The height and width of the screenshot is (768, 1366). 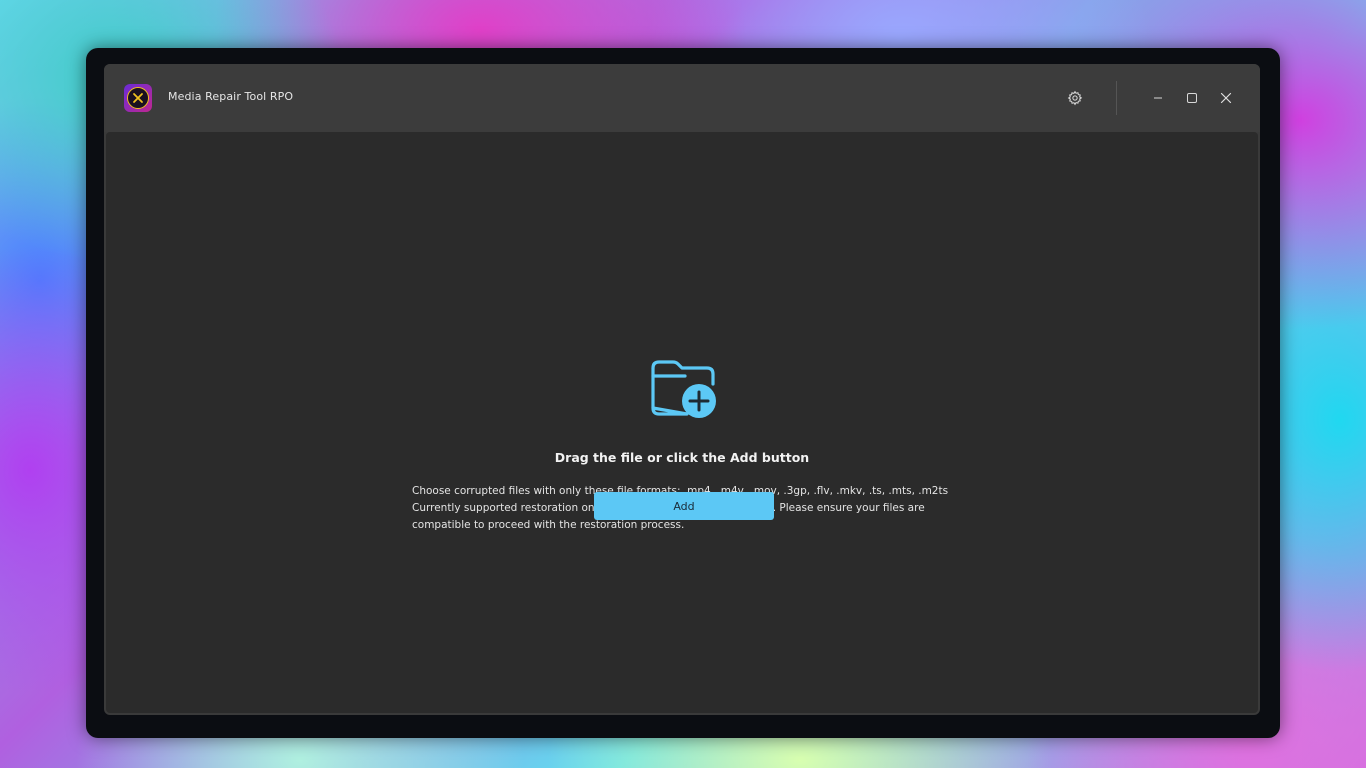 What do you see at coordinates (684, 506) in the screenshot?
I see `add-button: Add` at bounding box center [684, 506].